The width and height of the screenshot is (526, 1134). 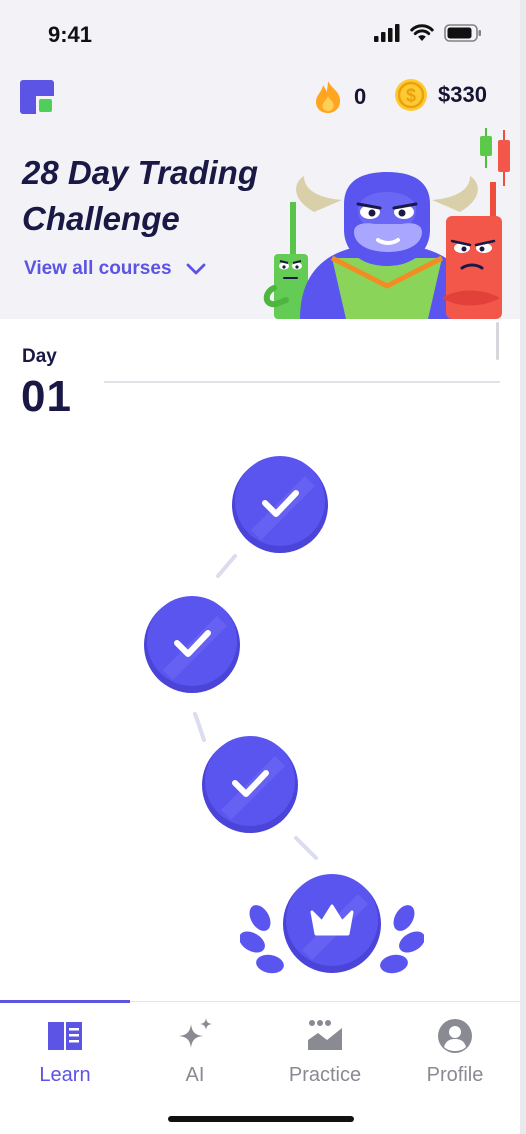 I want to click on view-all-courses-label: View all courses, so click(x=98, y=268).